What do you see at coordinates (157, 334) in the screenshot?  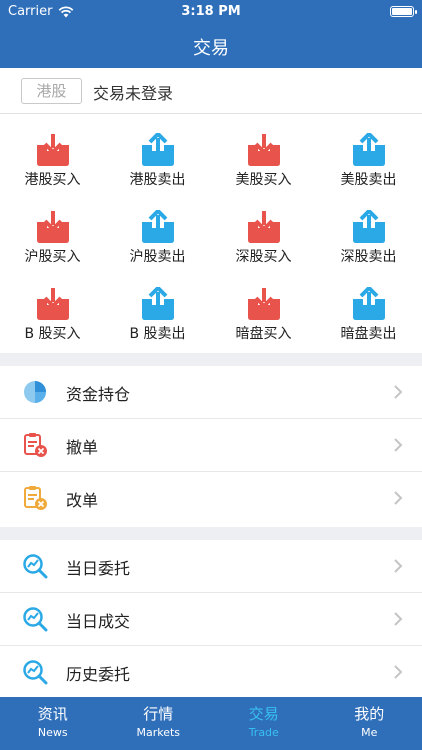 I see `grid-item-label: B 股卖出` at bounding box center [157, 334].